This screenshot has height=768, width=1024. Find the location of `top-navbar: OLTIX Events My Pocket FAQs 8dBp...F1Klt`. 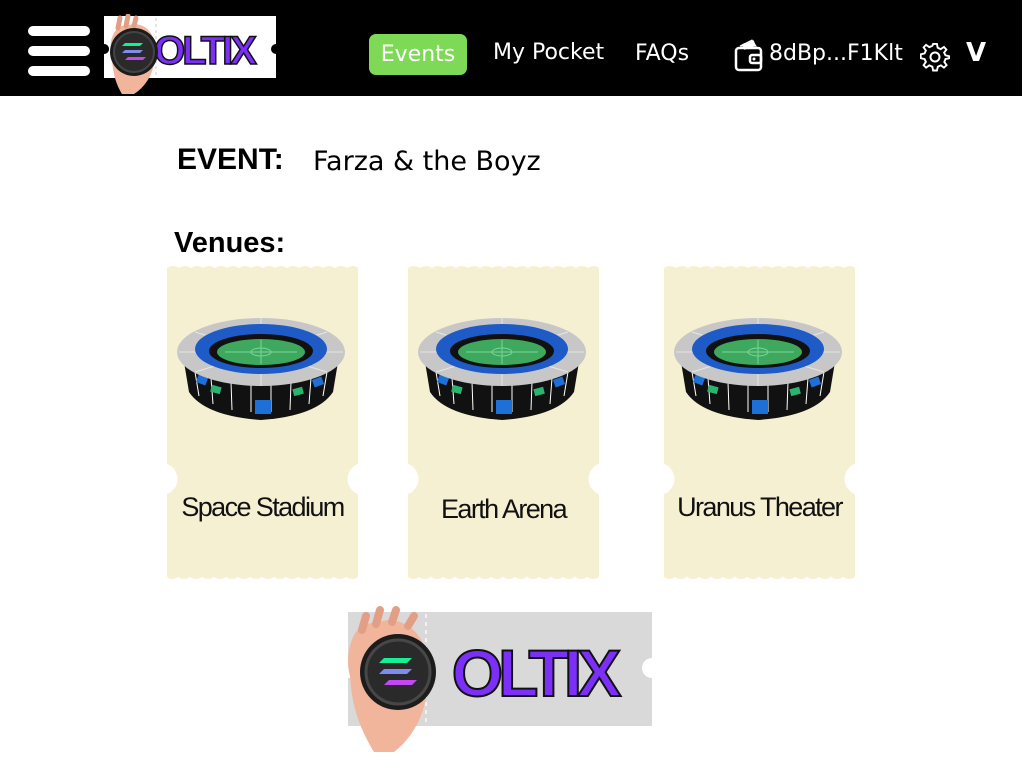

top-navbar: OLTIX Events My Pocket FAQs 8dBp...F1Klt is located at coordinates (511, 48).